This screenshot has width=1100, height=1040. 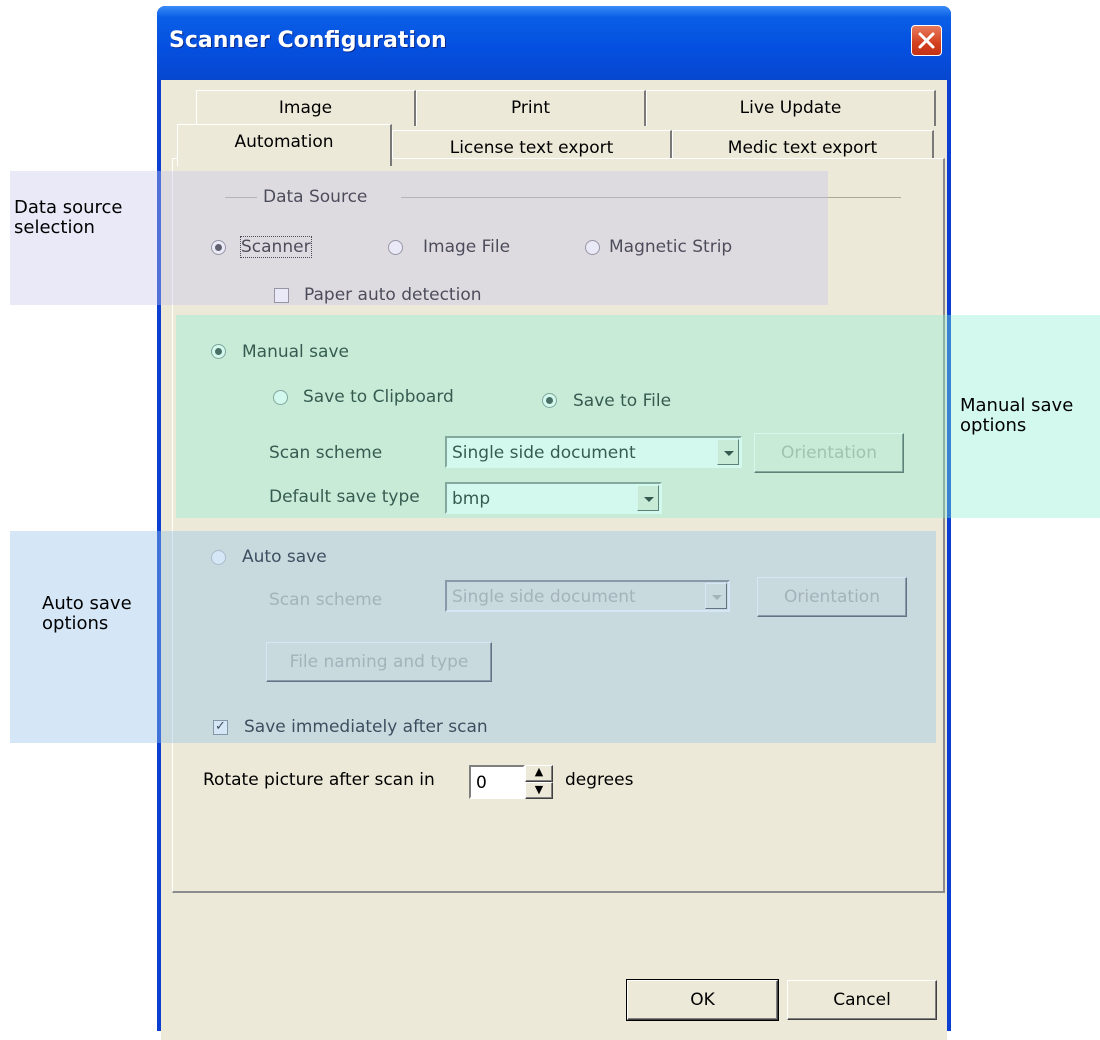 I want to click on close-icon, so click(x=926, y=40).